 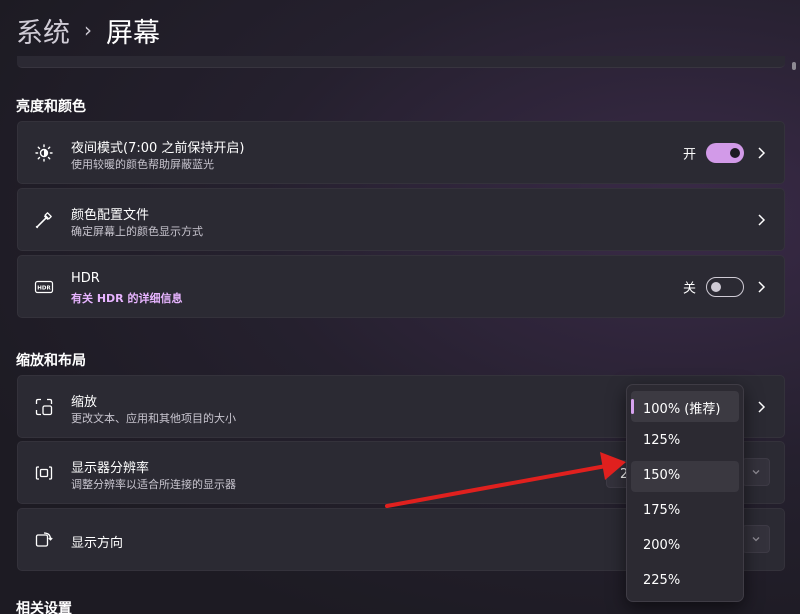 I want to click on color-profile-title: 颜色配置文件, so click(x=110, y=215).